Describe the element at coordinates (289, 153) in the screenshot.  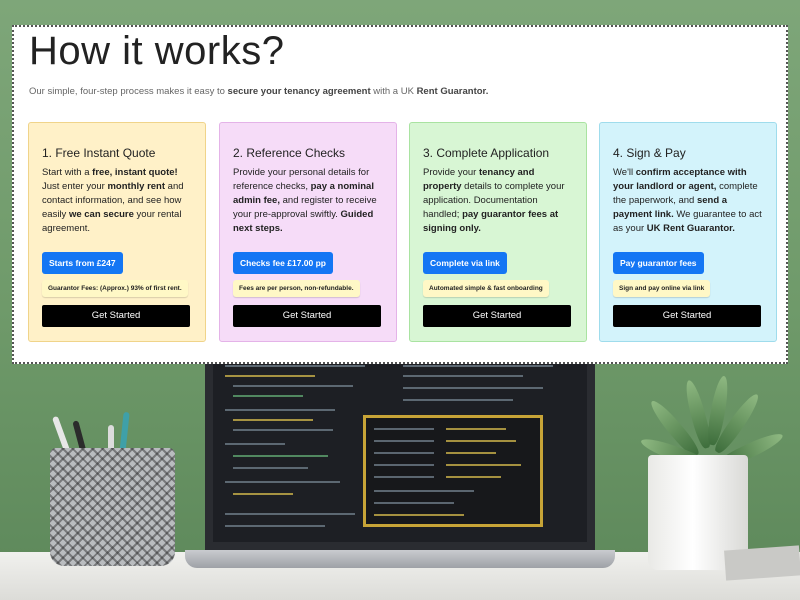
I see `step-title: 2. Reference Checks` at that location.